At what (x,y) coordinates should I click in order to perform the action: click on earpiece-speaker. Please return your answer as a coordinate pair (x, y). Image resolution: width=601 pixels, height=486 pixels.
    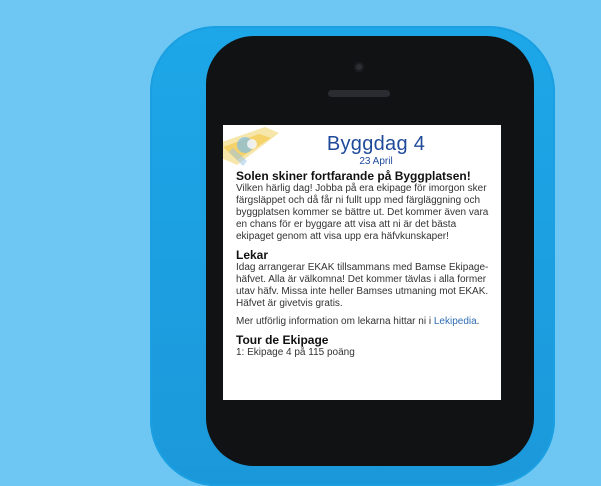
    Looking at the image, I should click on (359, 93).